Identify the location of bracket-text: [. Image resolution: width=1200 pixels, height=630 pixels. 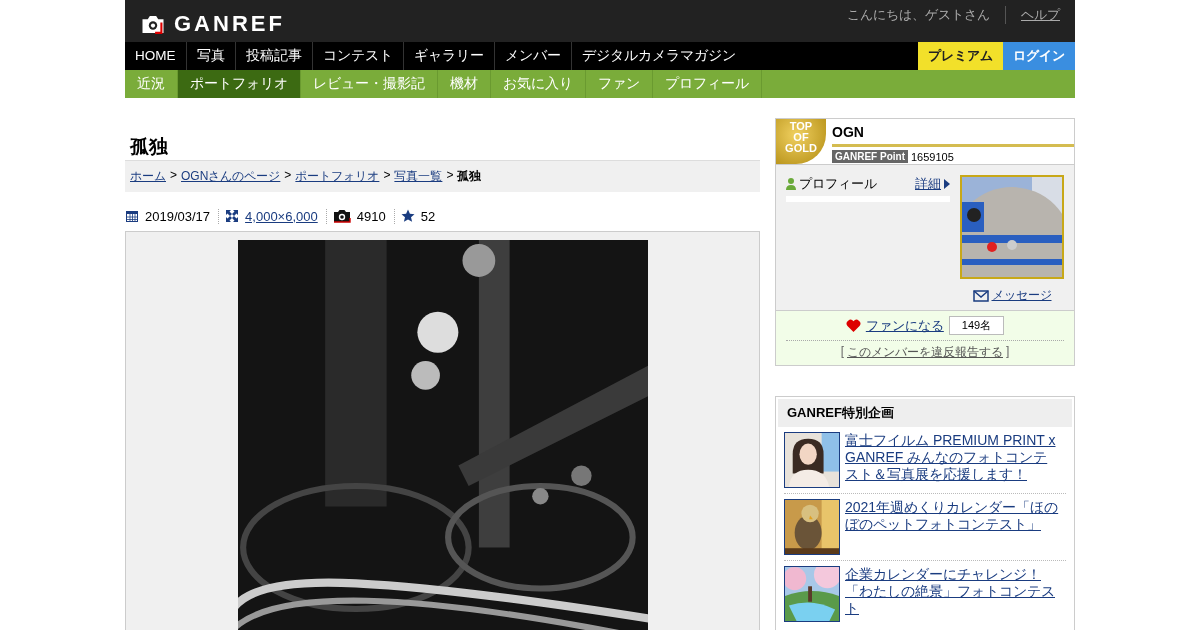
(842, 352).